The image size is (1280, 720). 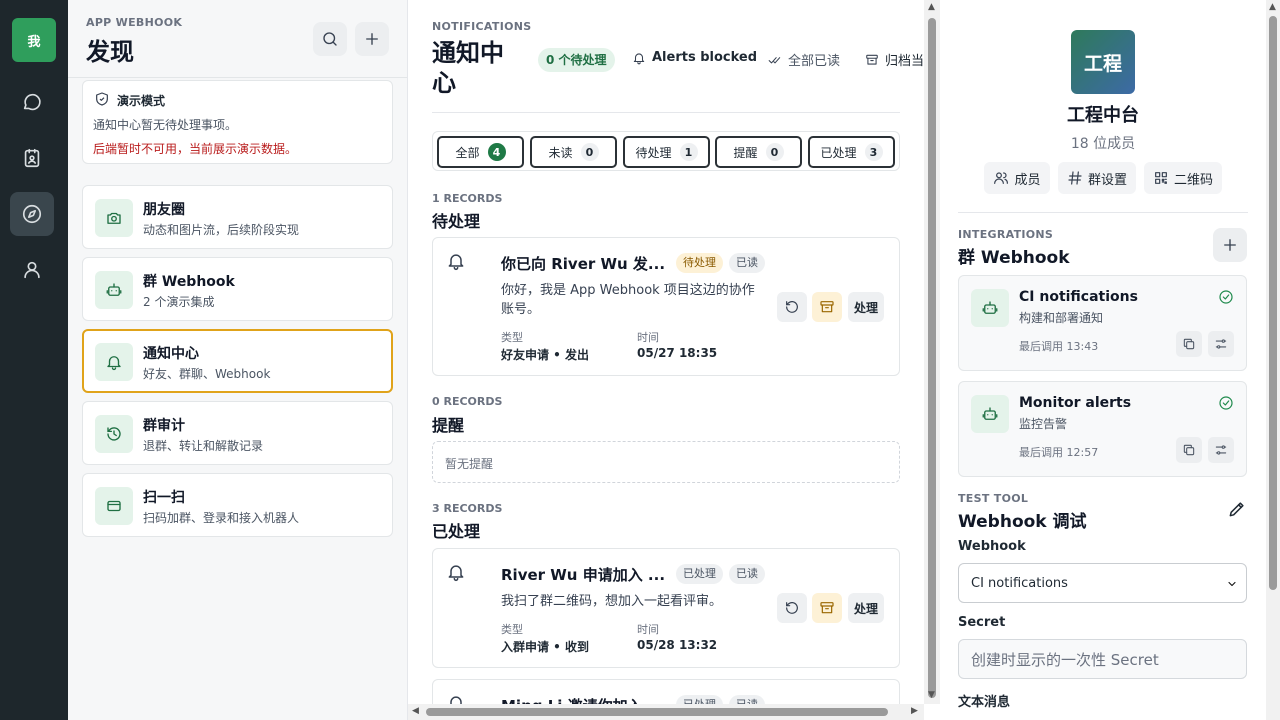 What do you see at coordinates (838, 152) in the screenshot?
I see `tab-label: 已处理` at bounding box center [838, 152].